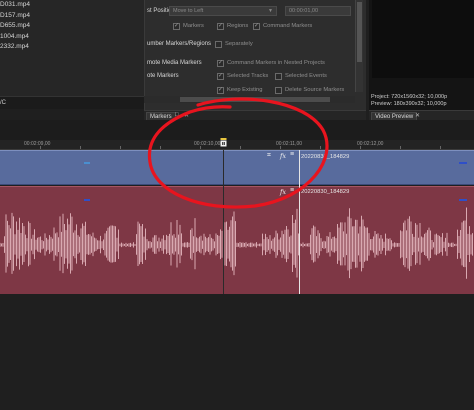 The image size is (474, 410). What do you see at coordinates (409, 97) in the screenshot?
I see `project-properties-text: Project: 720x1560x32; 10,000p` at bounding box center [409, 97].